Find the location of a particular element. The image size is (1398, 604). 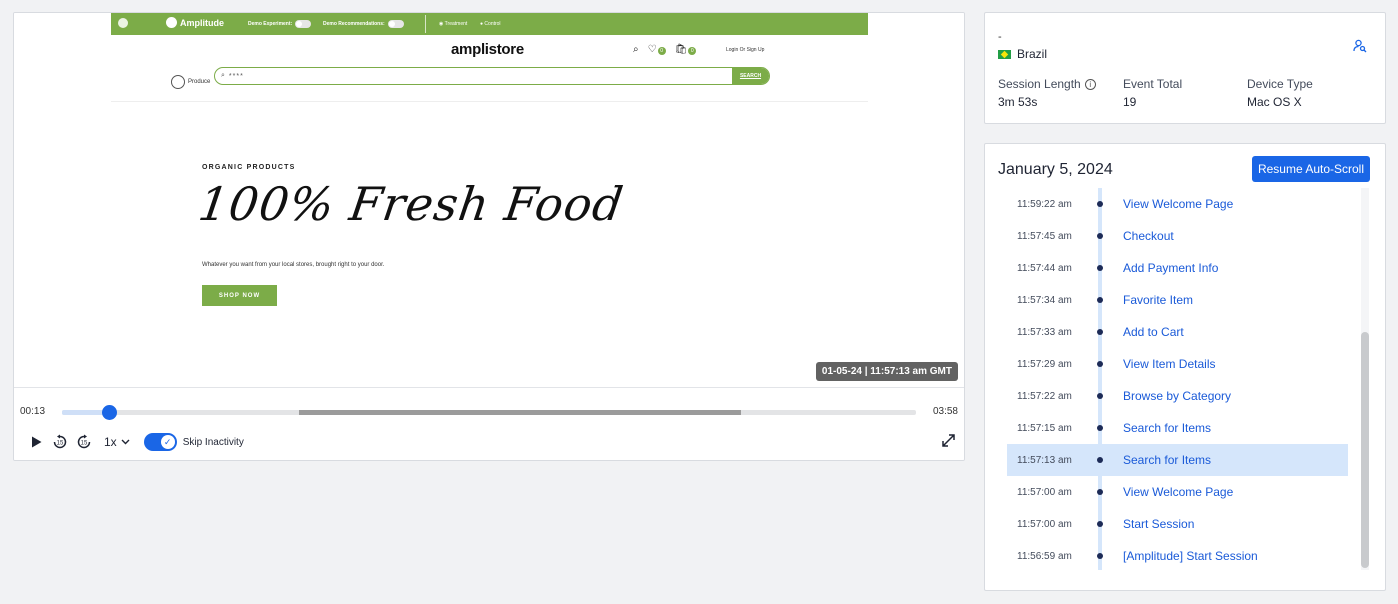

event-name-link: Add to Cart is located at coordinates (1153, 332).